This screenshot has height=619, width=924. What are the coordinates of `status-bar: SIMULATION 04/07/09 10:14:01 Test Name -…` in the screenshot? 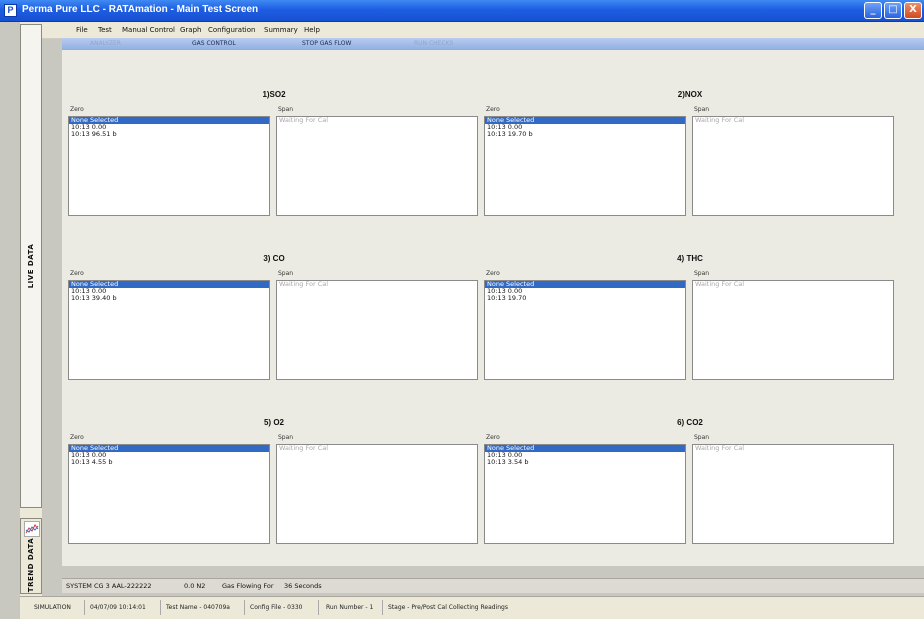 It's located at (472, 607).